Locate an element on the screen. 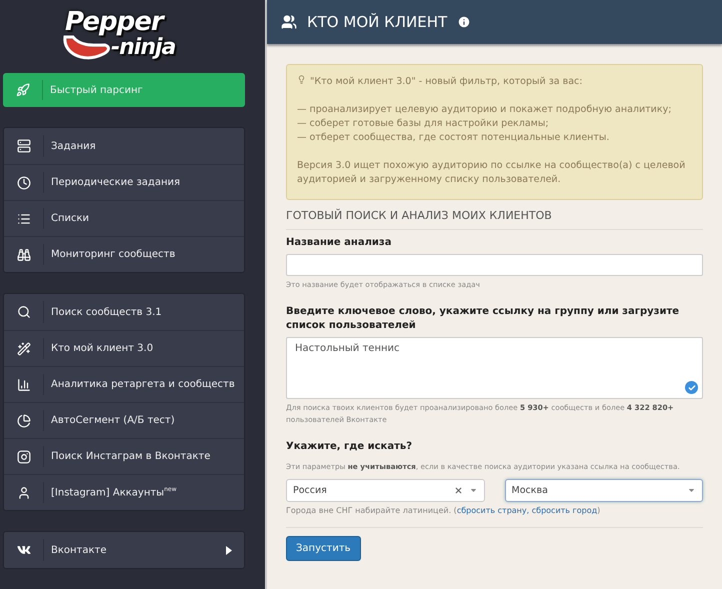 This screenshot has height=589, width=722. sidebar-item: Задания is located at coordinates (124, 146).